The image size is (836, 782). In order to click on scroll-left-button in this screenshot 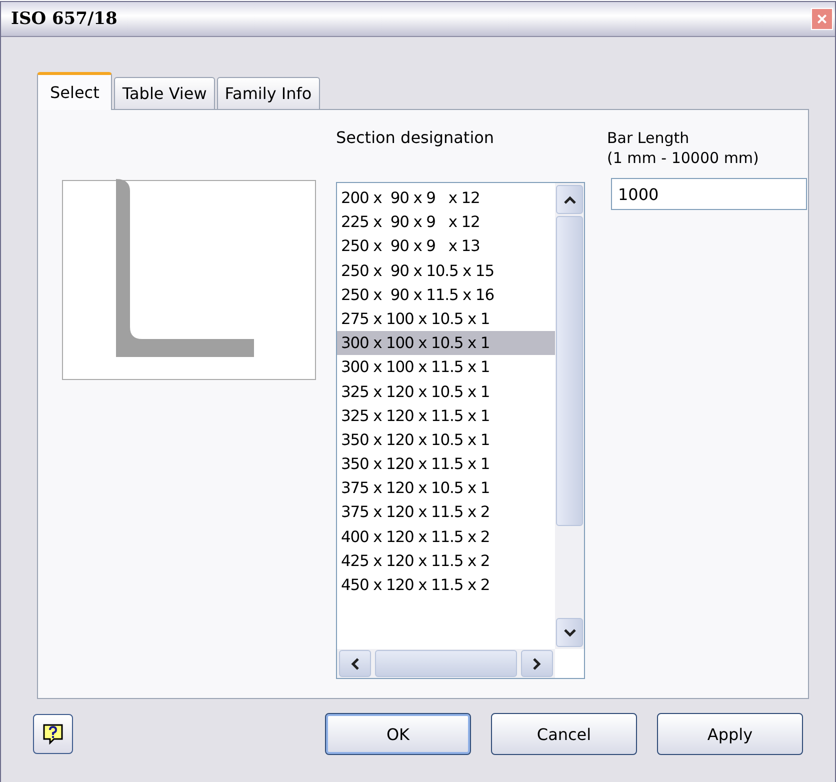, I will do `click(355, 663)`.